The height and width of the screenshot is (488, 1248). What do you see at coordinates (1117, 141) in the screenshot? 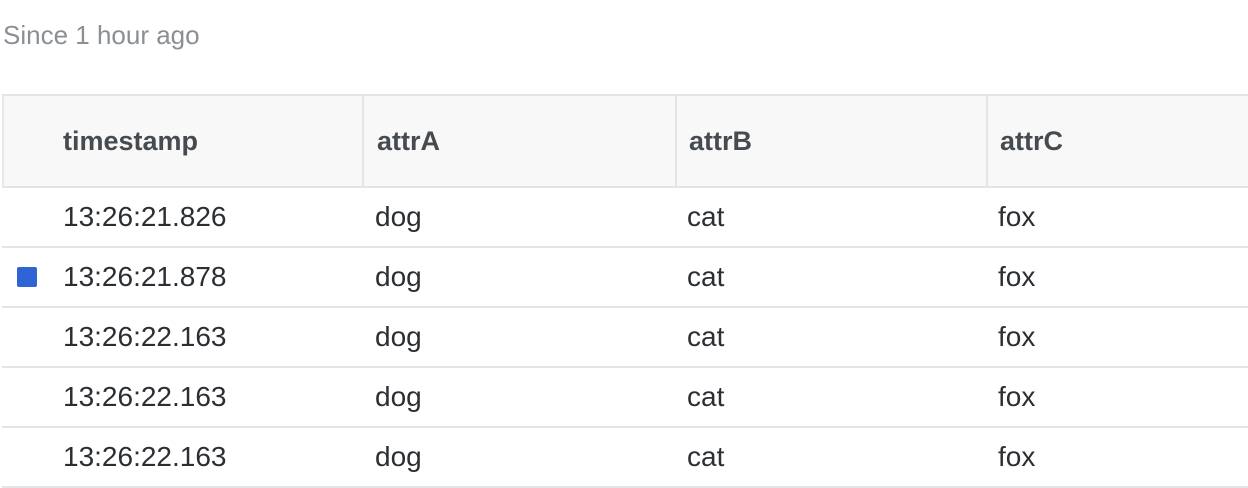
I see `column-header-attrc: attrC` at bounding box center [1117, 141].